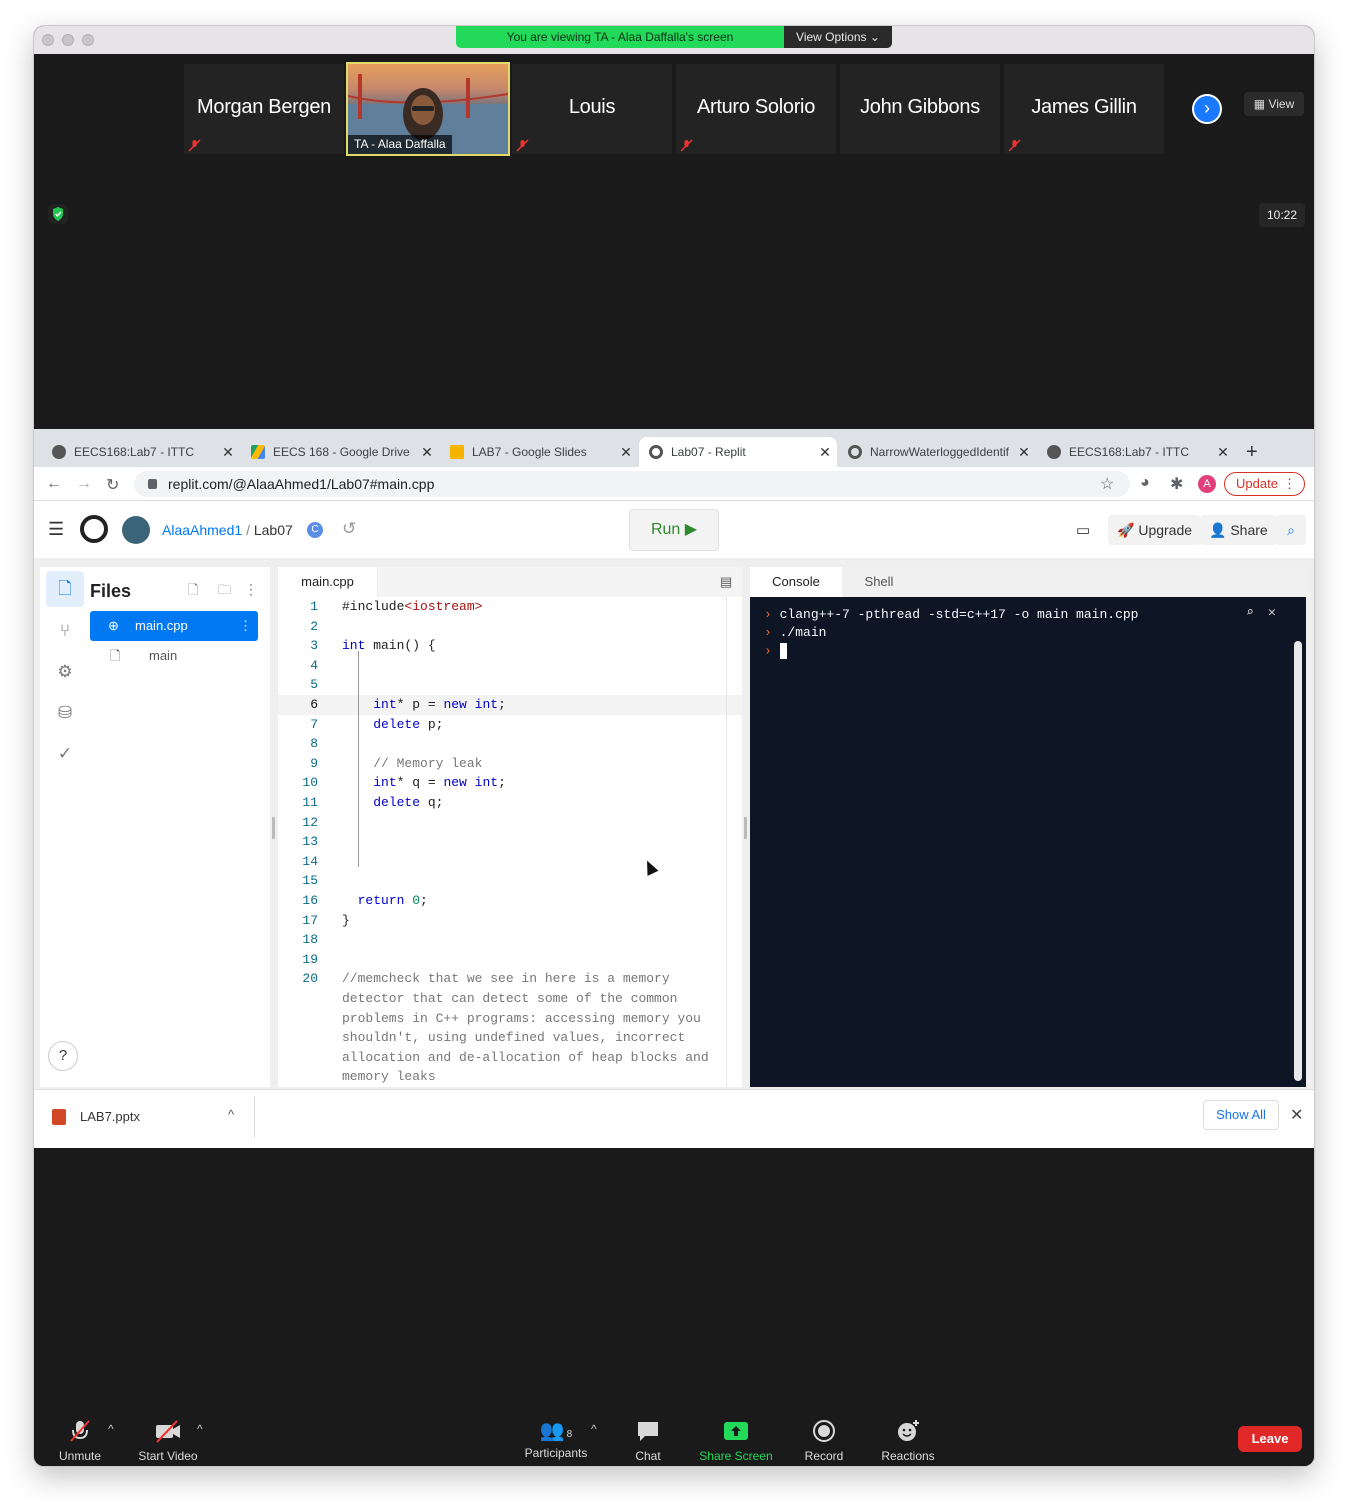  Describe the element at coordinates (1083, 530) in the screenshot. I see `feedback-icon: ▭` at that location.